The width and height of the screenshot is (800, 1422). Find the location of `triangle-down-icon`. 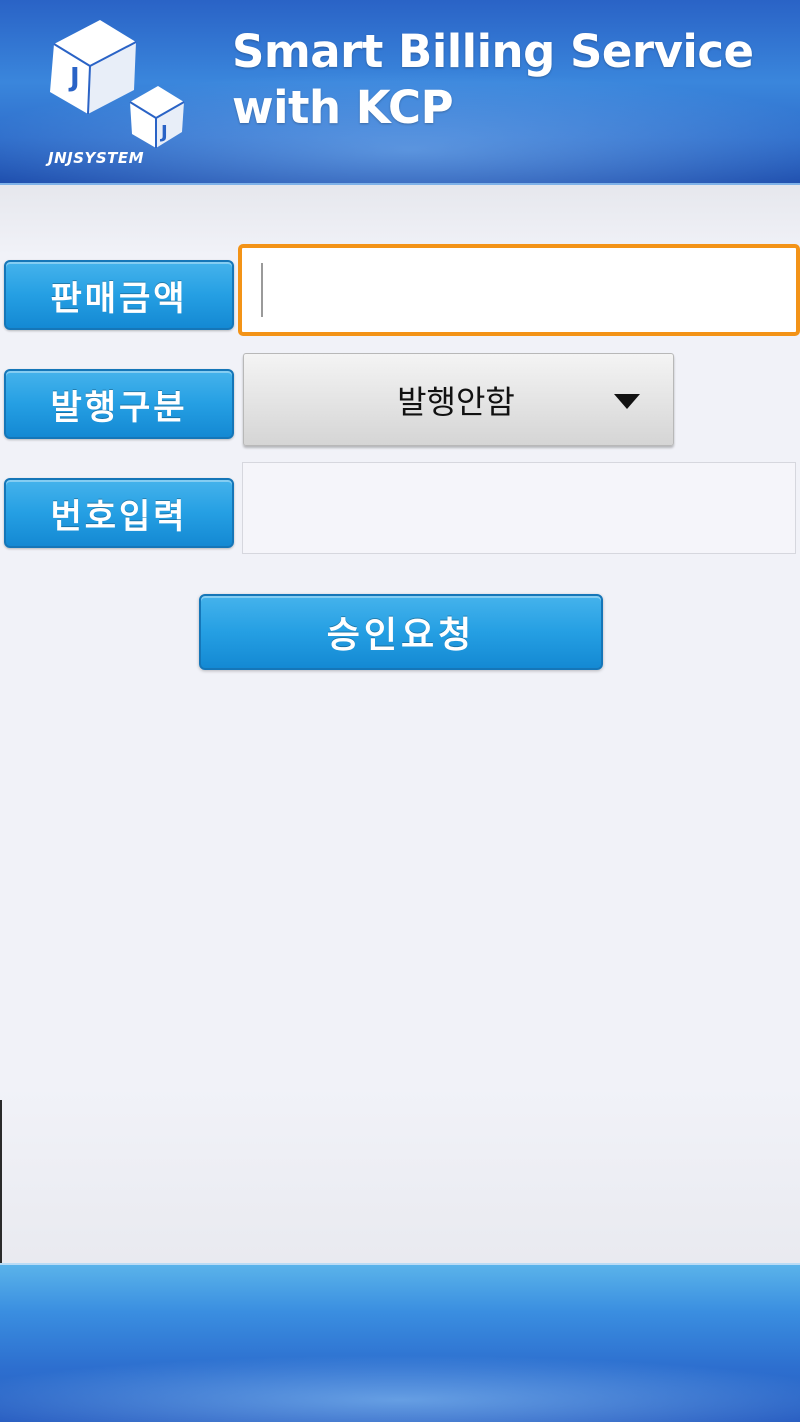

triangle-down-icon is located at coordinates (627, 402).